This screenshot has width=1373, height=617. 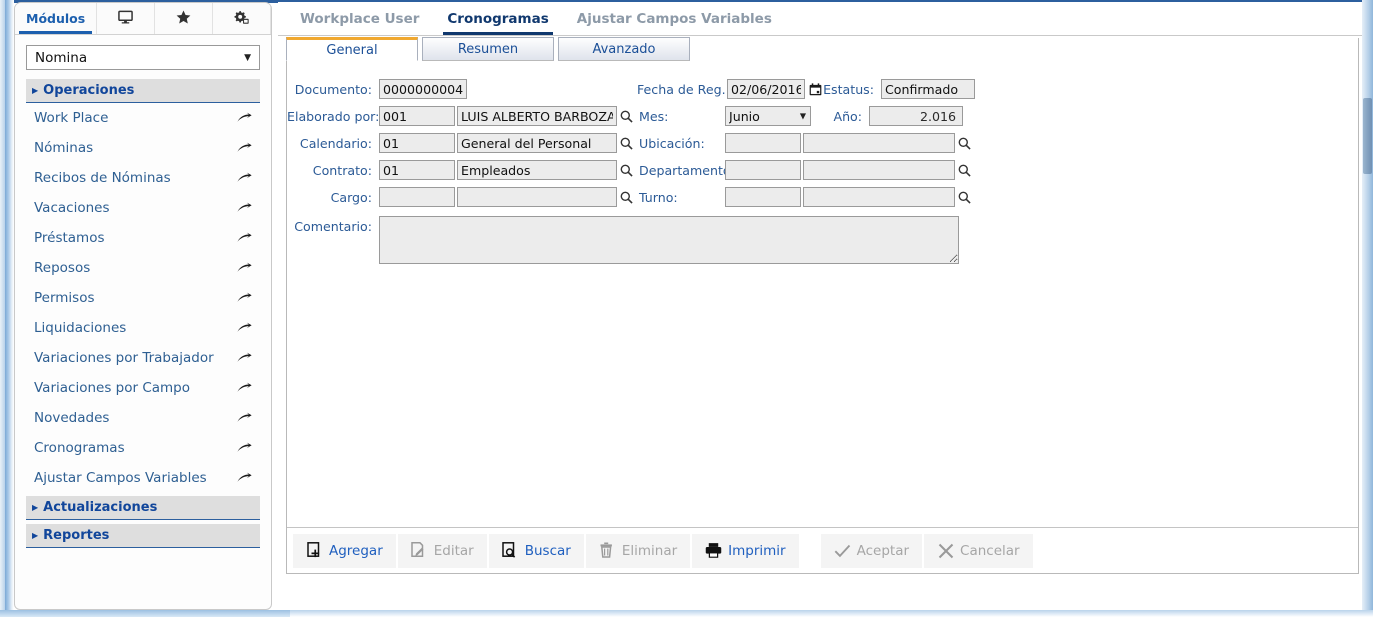 I want to click on form-row-calendario: Calendario: Ubicación:, so click(x=822, y=143).